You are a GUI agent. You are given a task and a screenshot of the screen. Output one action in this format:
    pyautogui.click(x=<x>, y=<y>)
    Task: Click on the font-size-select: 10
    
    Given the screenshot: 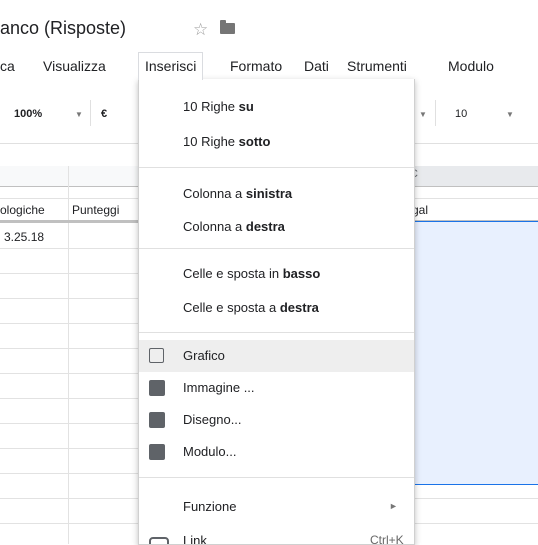 What is the action you would take?
    pyautogui.click(x=461, y=114)
    